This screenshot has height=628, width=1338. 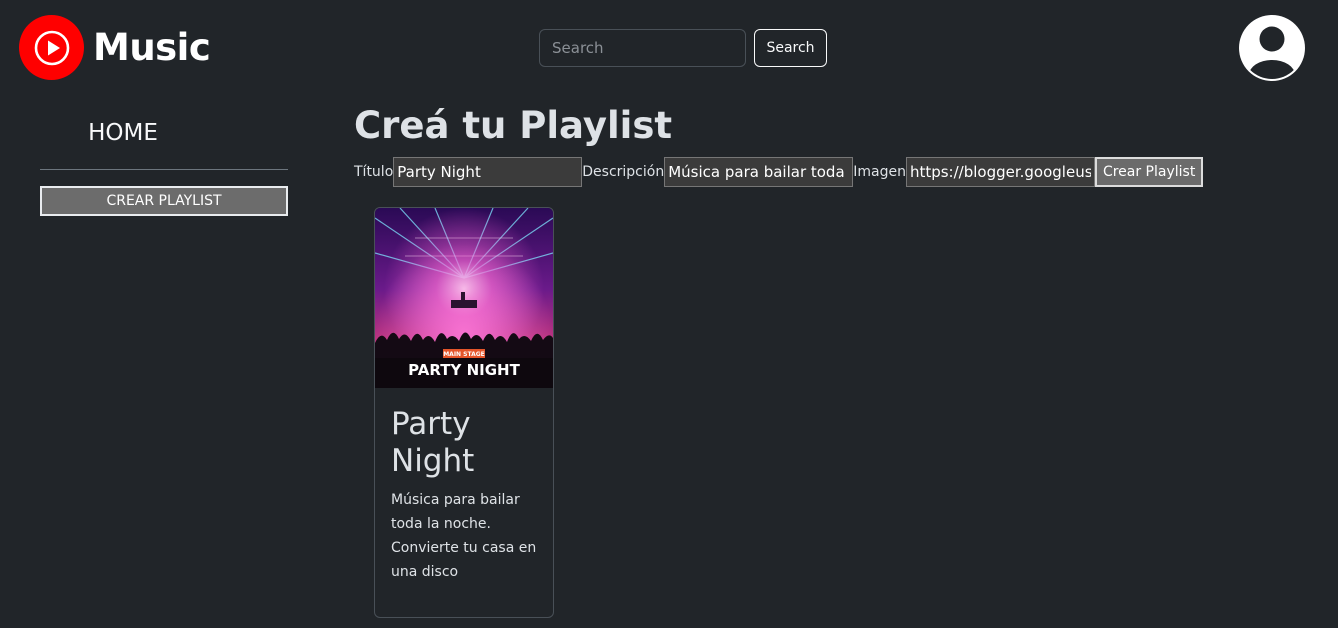 What do you see at coordinates (164, 201) in the screenshot?
I see `sidebar-create-playlist-button: Crear playlist` at bounding box center [164, 201].